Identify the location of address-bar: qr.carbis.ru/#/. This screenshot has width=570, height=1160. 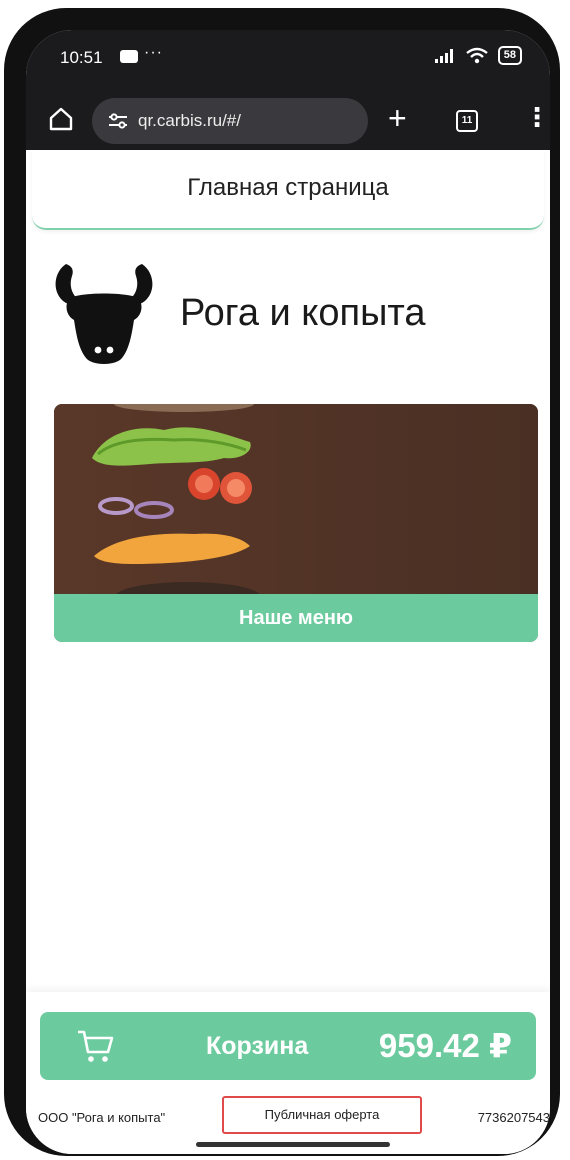
(230, 121).